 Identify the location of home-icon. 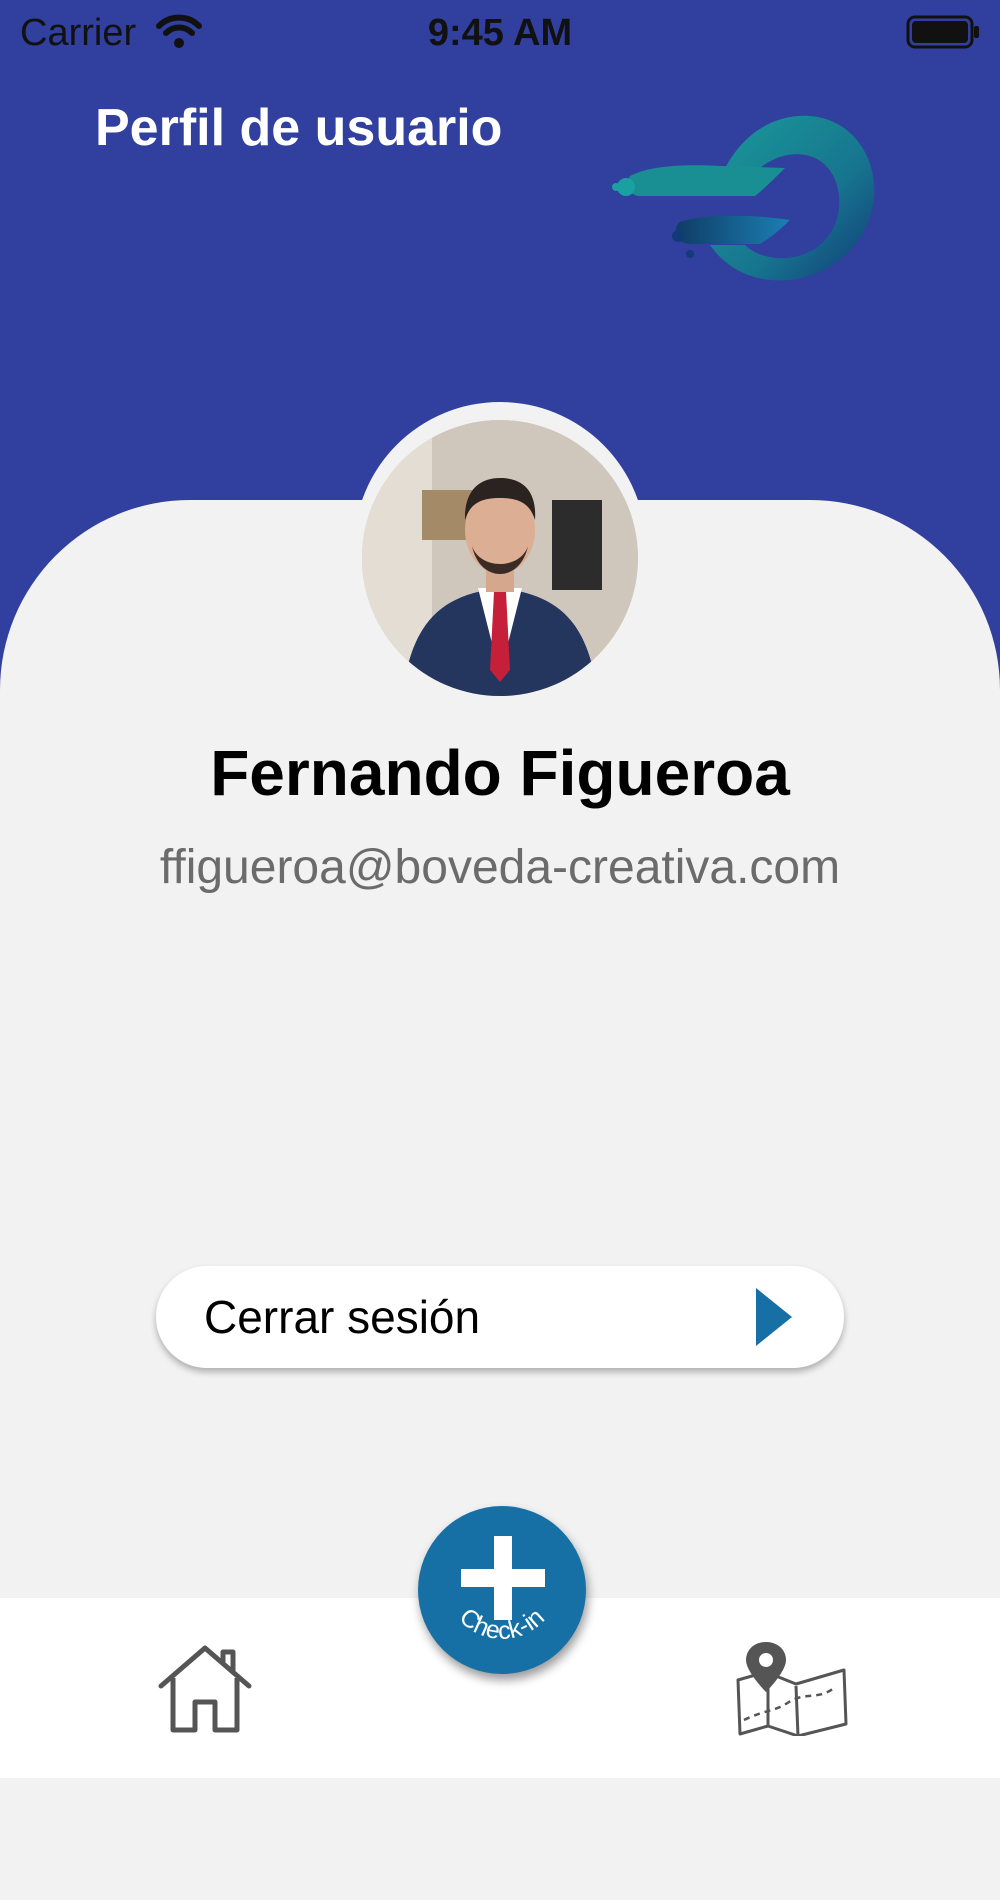
(205, 1689).